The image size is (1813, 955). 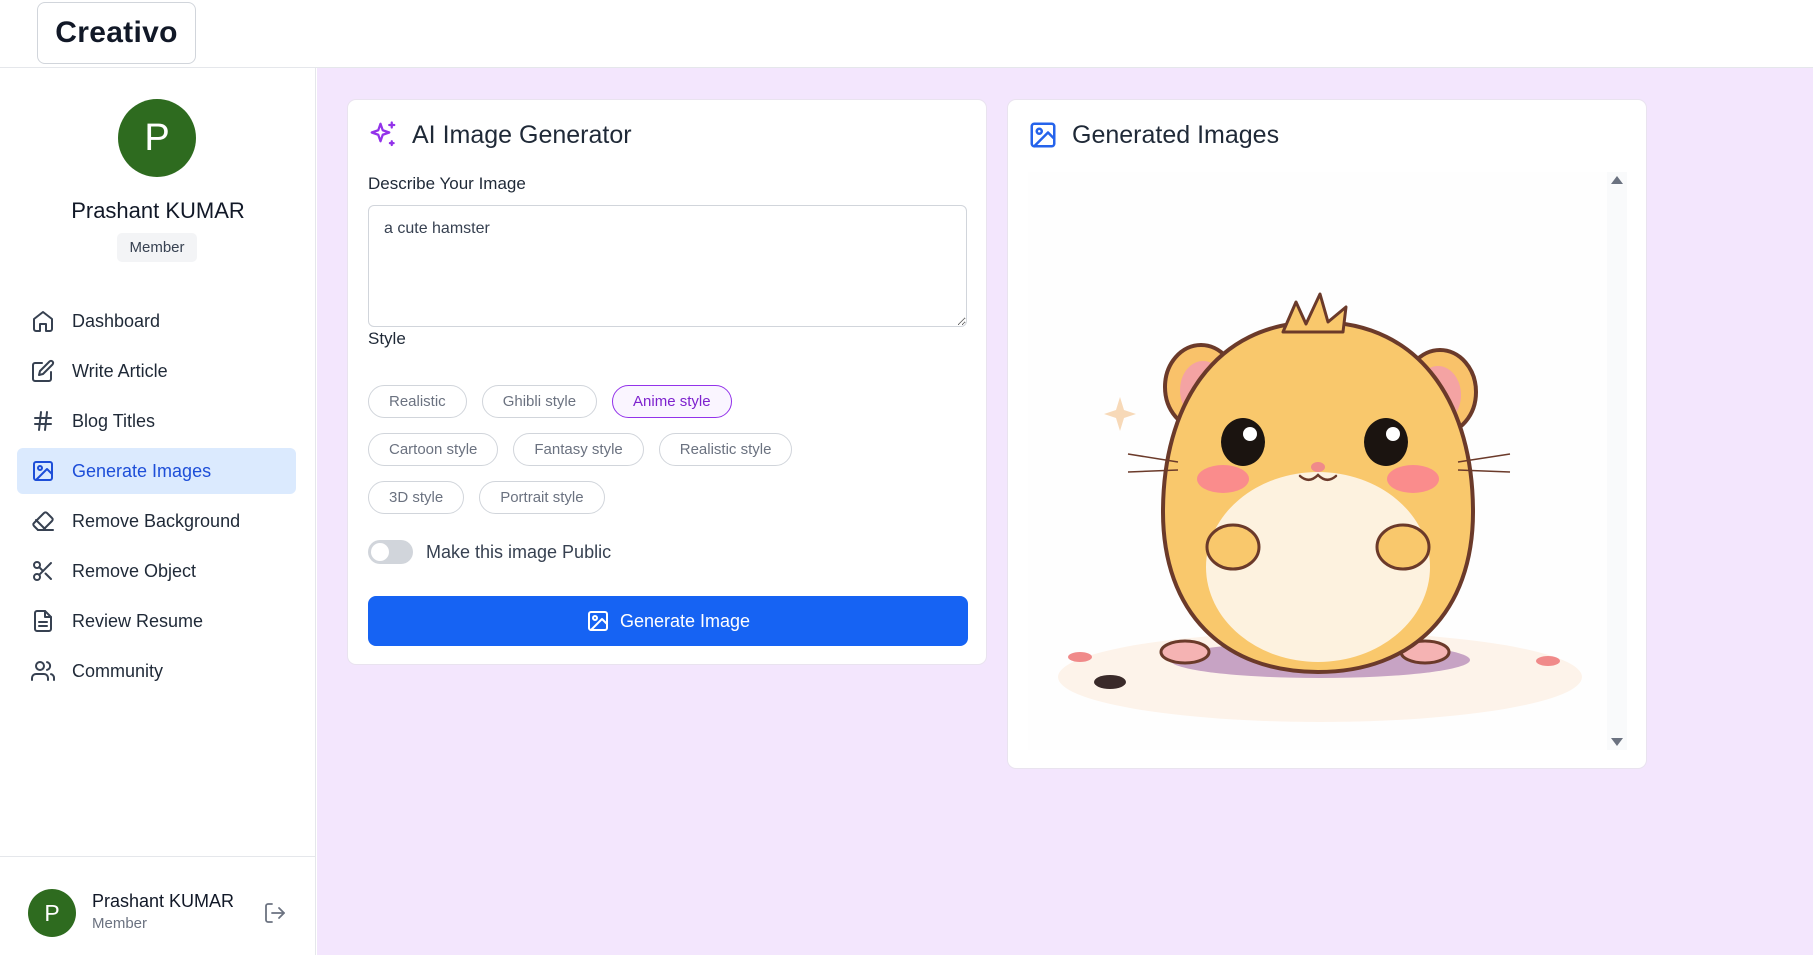 I want to click on generator-title: AI Image Generator, so click(x=500, y=135).